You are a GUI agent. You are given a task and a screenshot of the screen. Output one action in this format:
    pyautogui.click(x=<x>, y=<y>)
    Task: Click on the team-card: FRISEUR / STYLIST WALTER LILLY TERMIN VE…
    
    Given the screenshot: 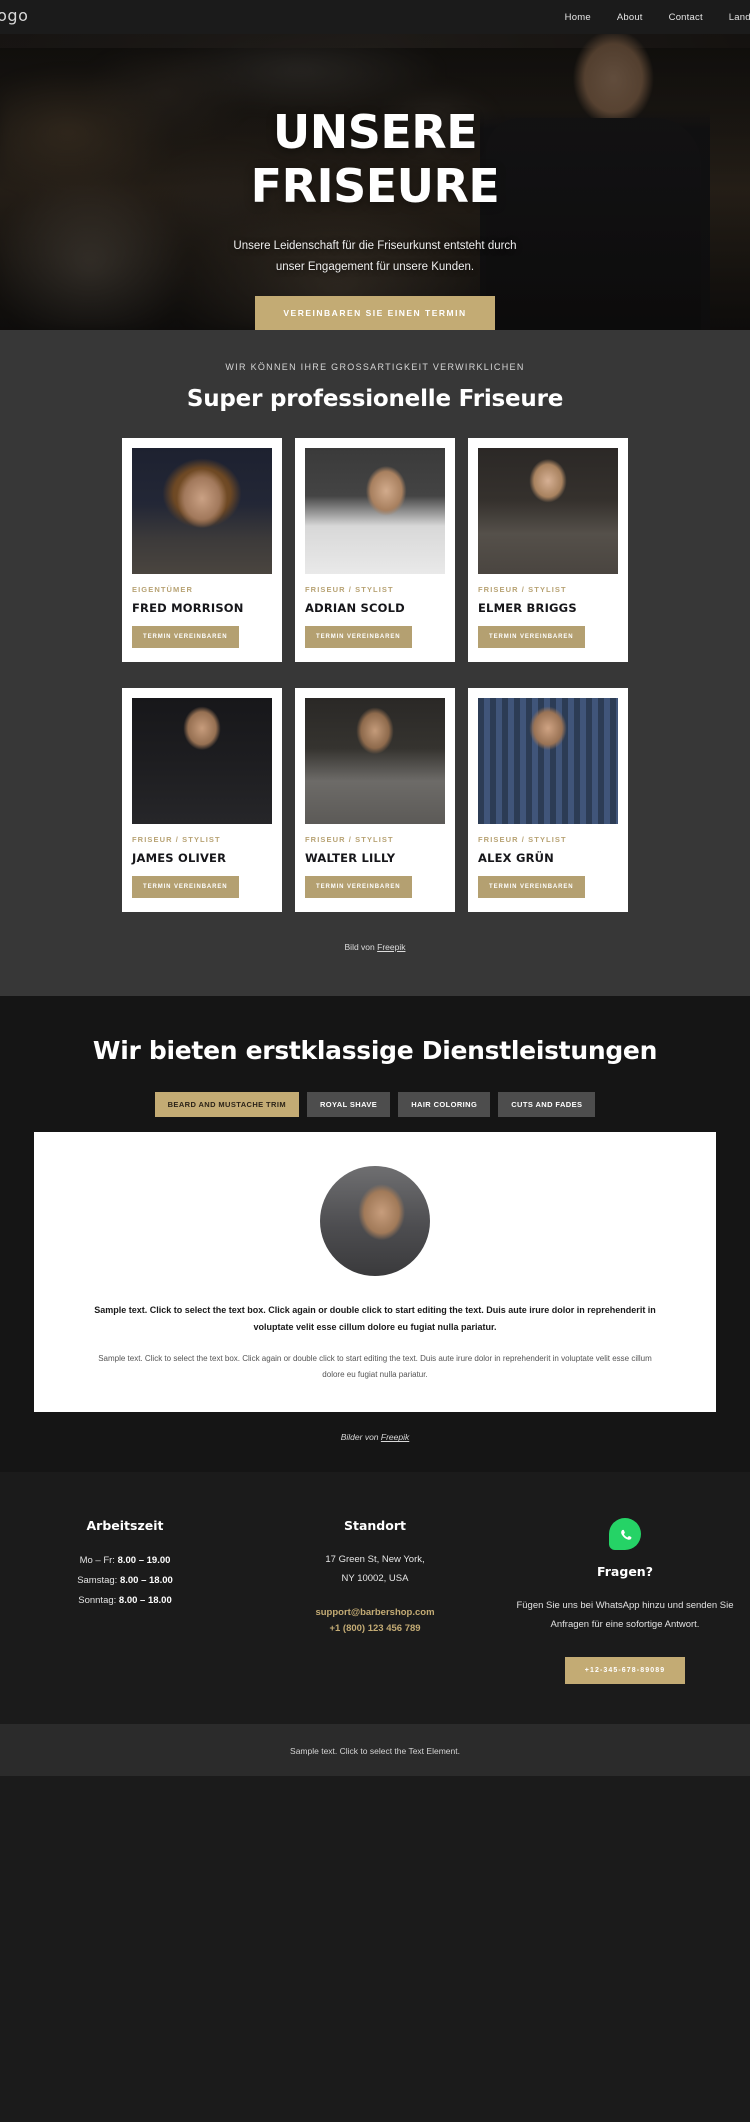 What is the action you would take?
    pyautogui.click(x=375, y=800)
    